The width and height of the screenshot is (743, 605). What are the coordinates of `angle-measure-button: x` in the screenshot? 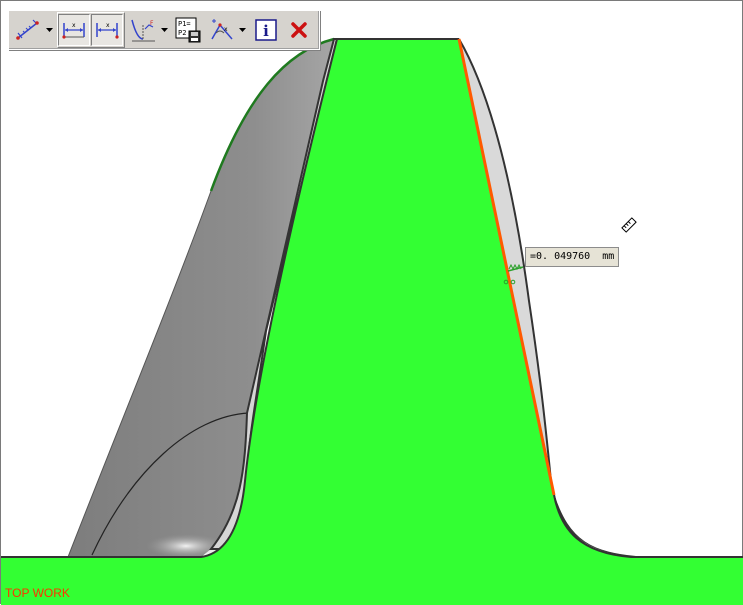 It's located at (221, 30).